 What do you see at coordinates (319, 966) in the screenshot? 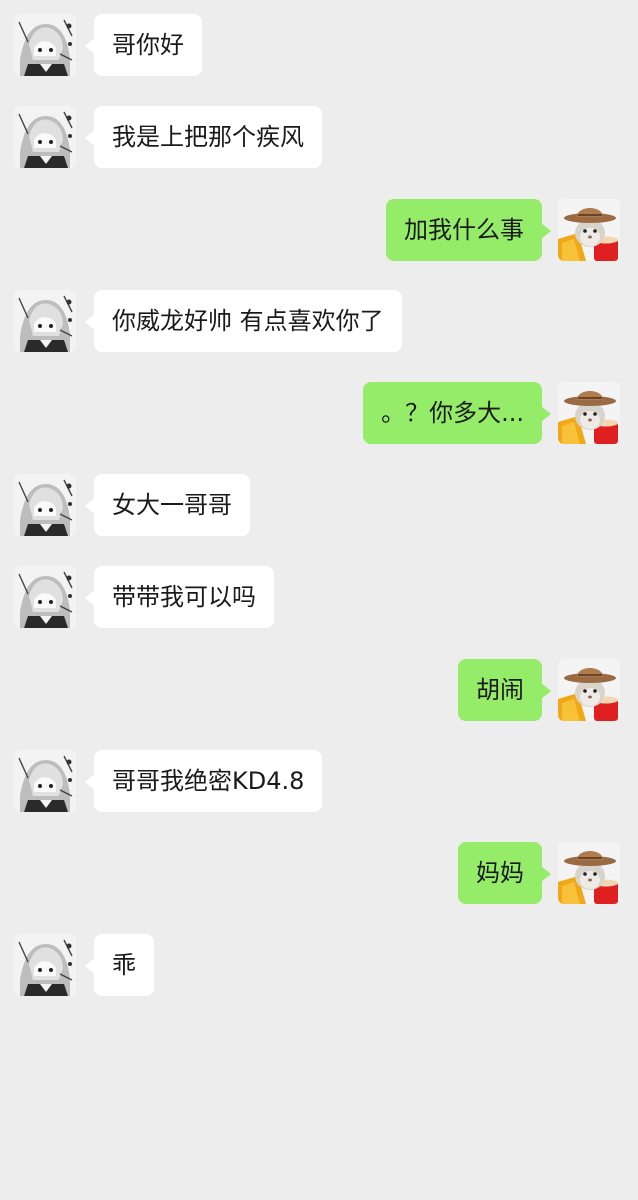
I see `message-row-incoming: 乖` at bounding box center [319, 966].